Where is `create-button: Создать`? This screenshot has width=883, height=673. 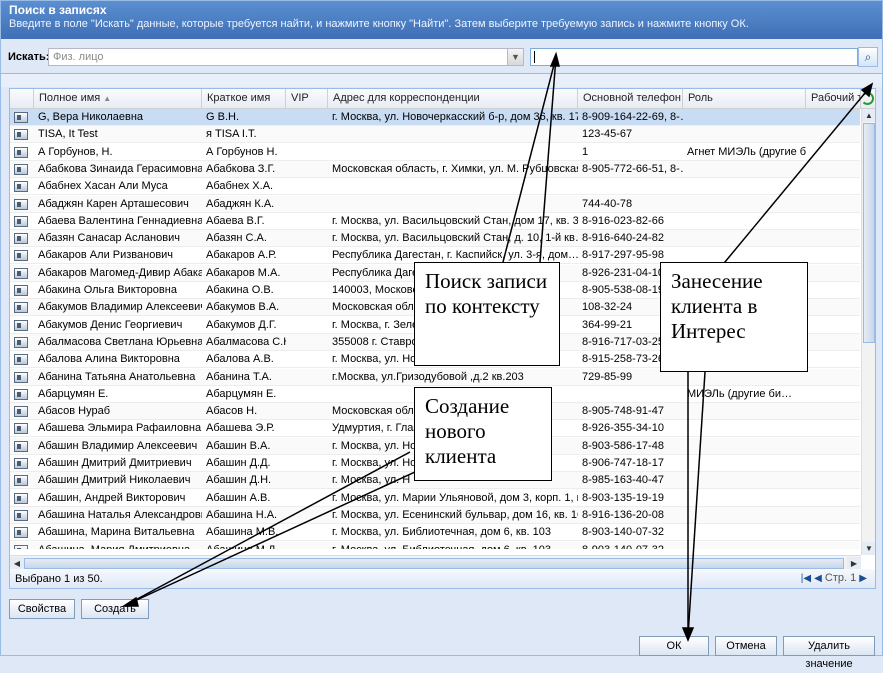 create-button: Создать is located at coordinates (115, 609).